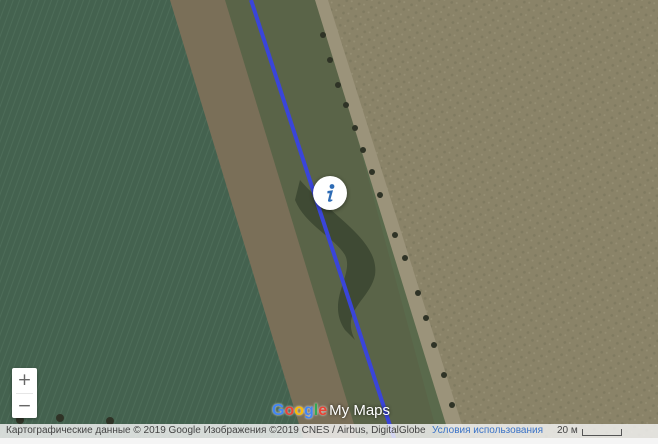 The image size is (658, 444). I want to click on info-icon, so click(331, 193).